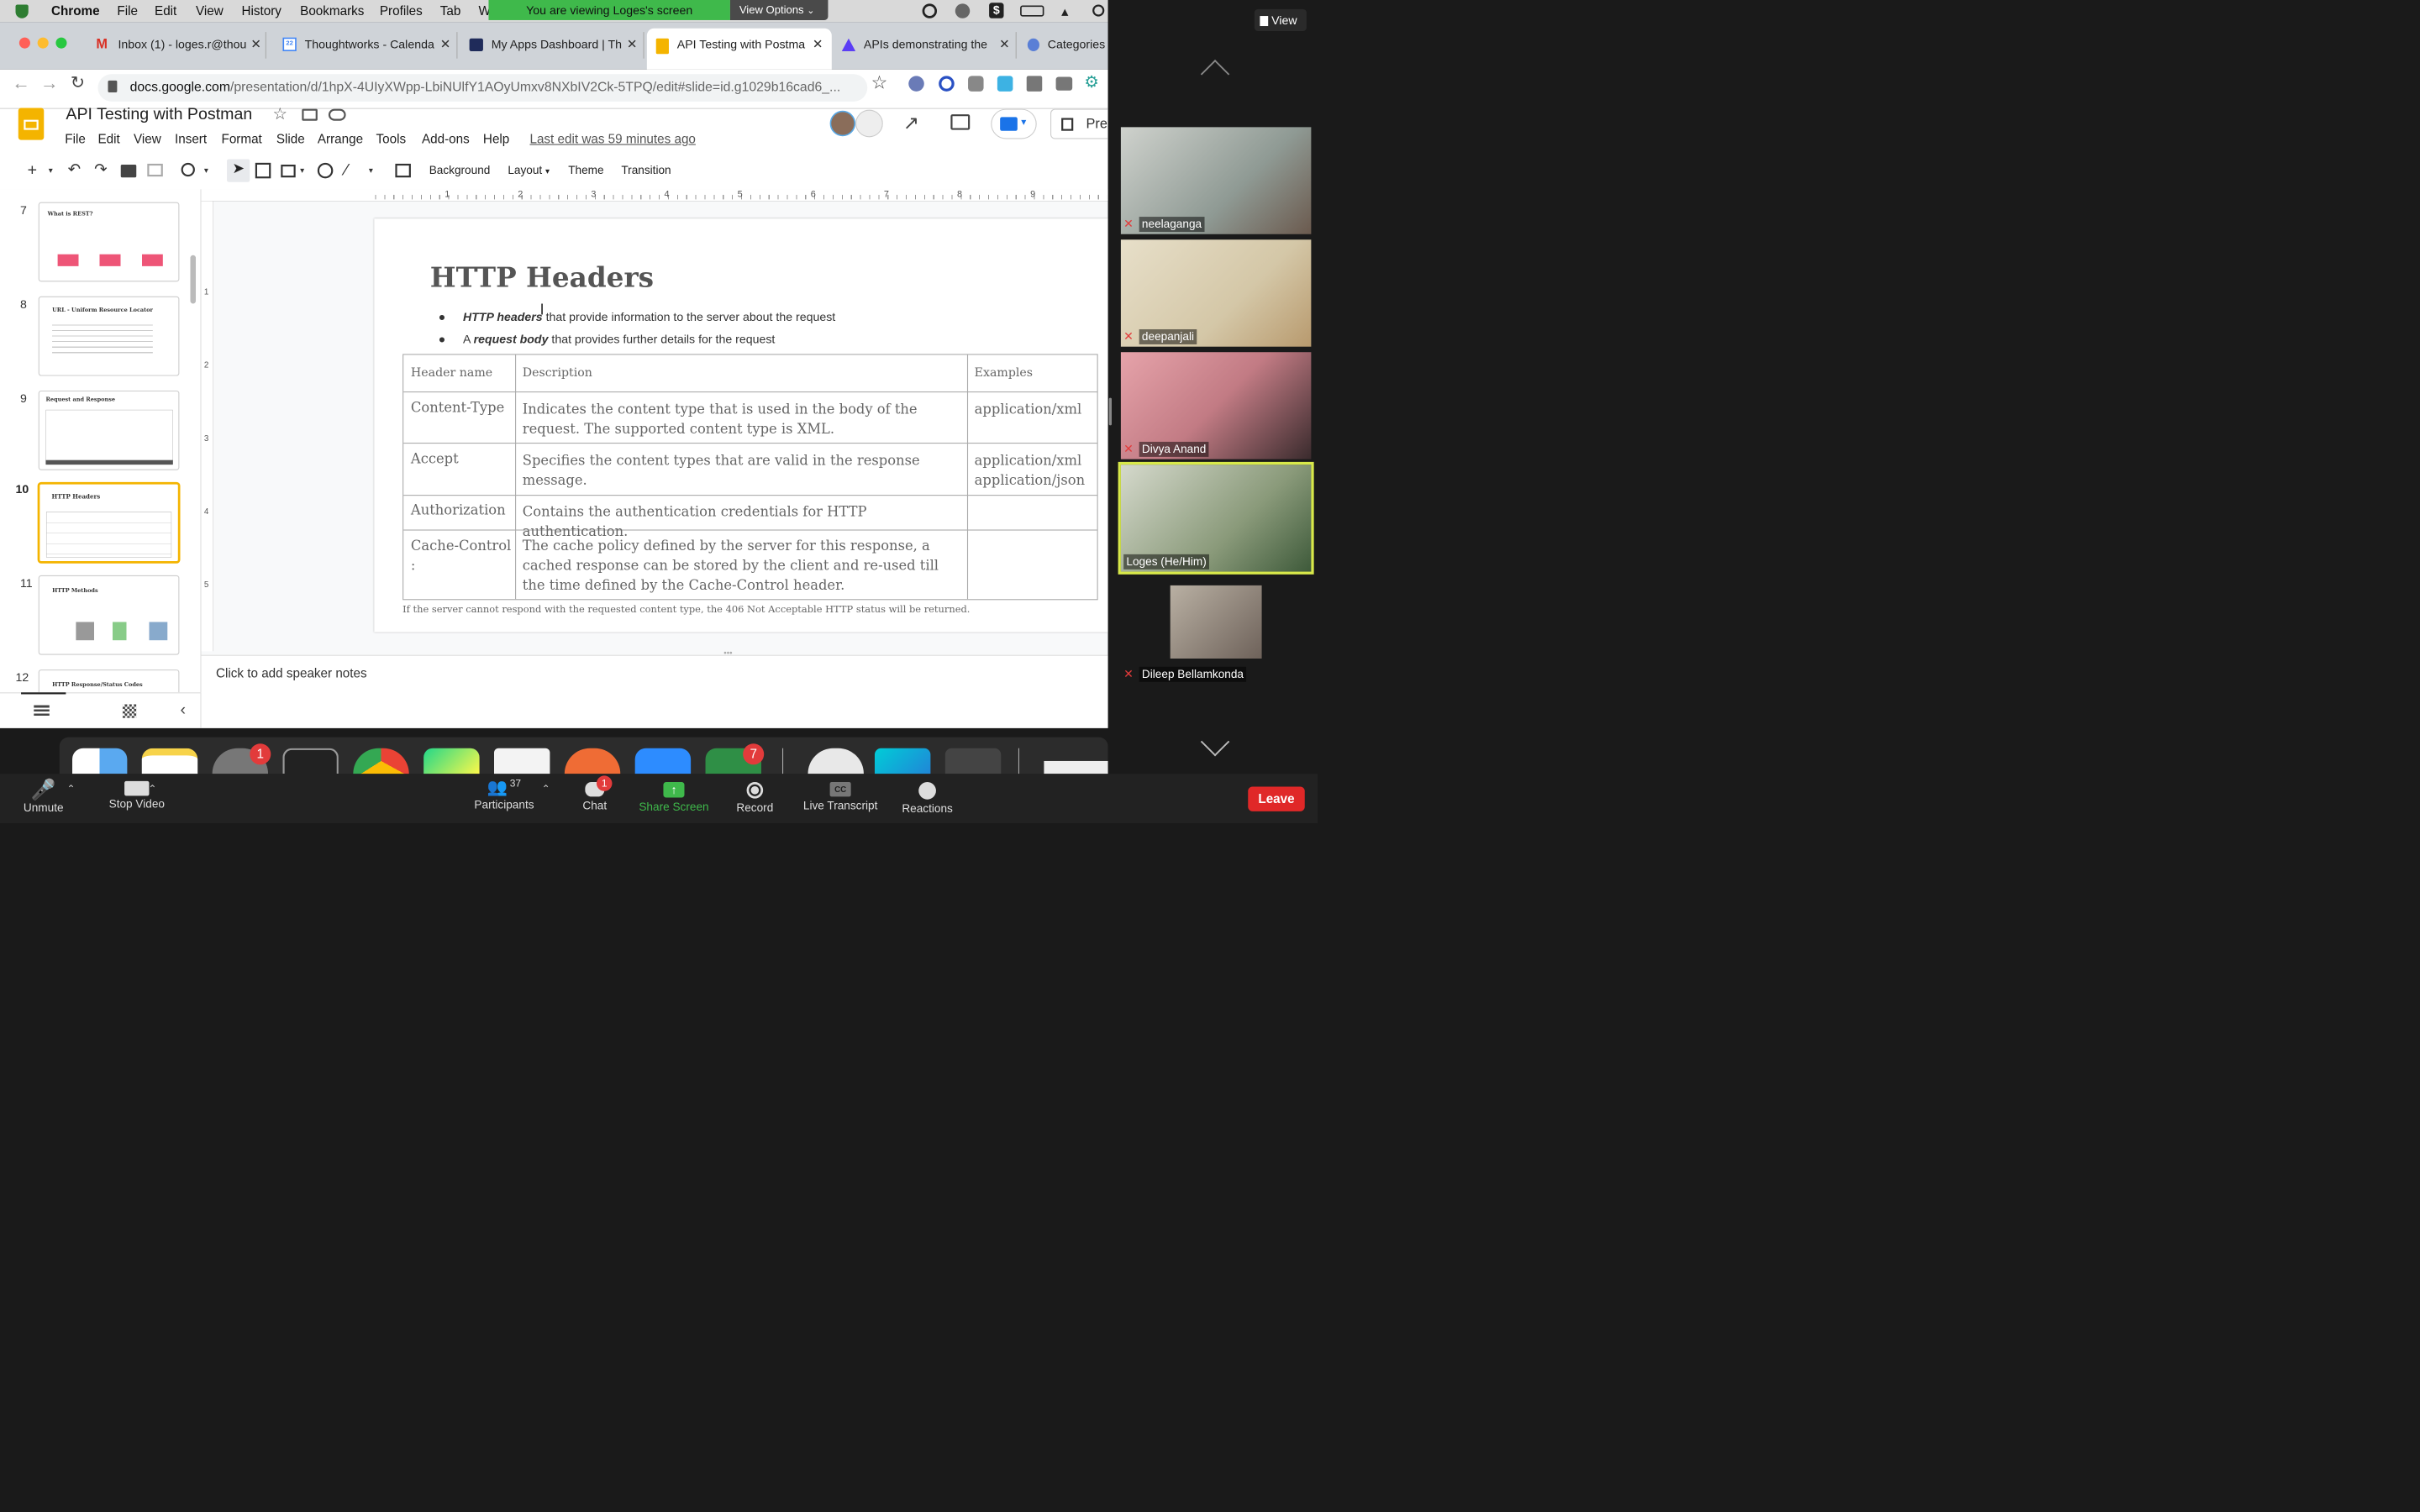 This screenshot has width=2420, height=1512. Describe the element at coordinates (1216, 518) in the screenshot. I see `video-tile-active-speaker: Loges (He/Him)` at that location.